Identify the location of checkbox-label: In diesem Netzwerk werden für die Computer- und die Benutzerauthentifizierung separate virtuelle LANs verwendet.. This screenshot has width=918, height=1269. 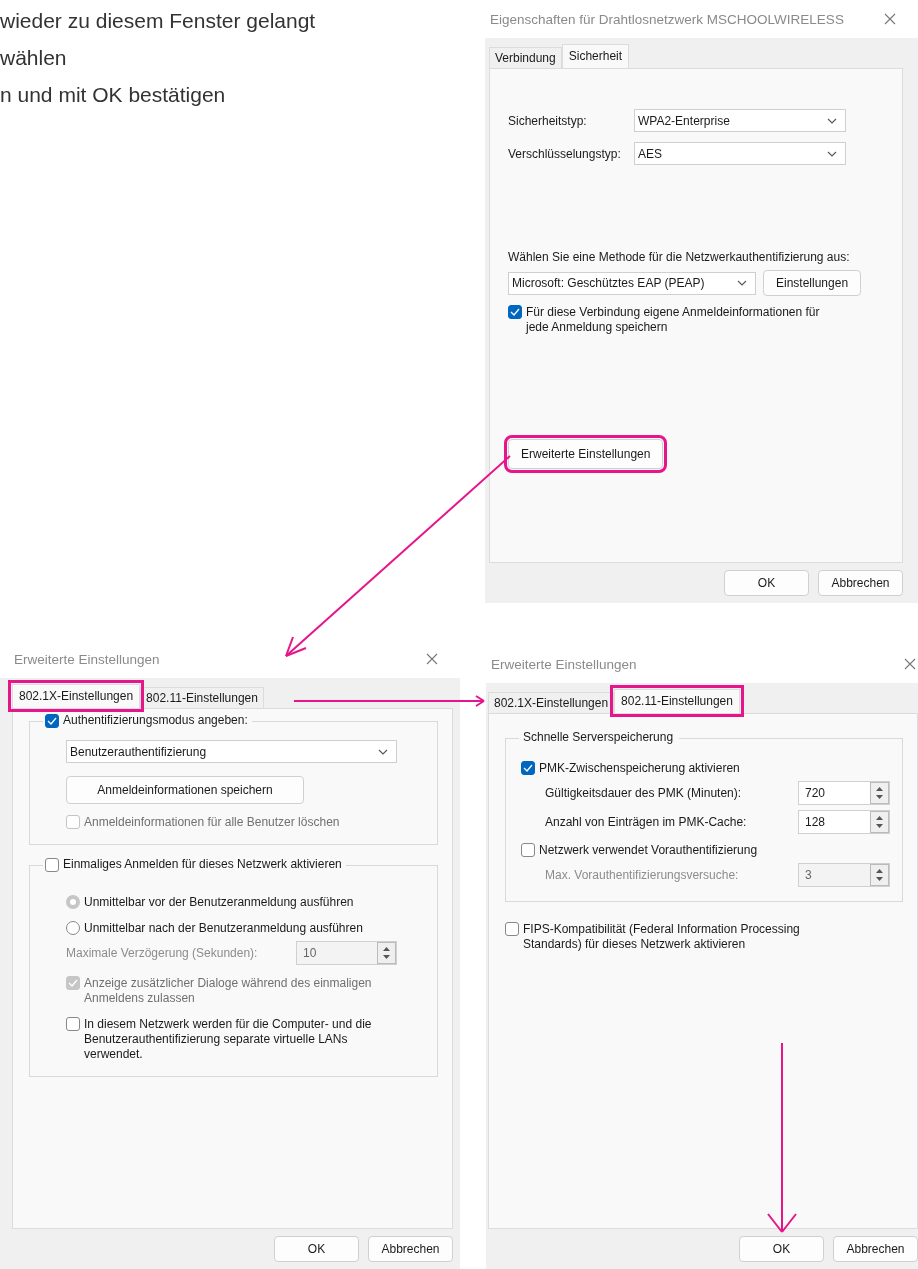
(228, 1039).